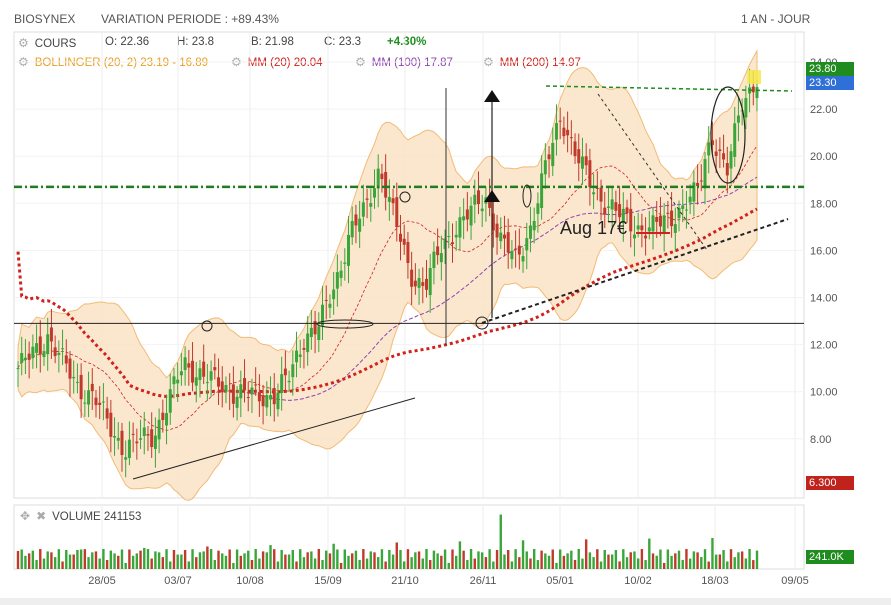 The height and width of the screenshot is (605, 891). Describe the element at coordinates (41, 516) in the screenshot. I see `close-icon: ✖` at that location.